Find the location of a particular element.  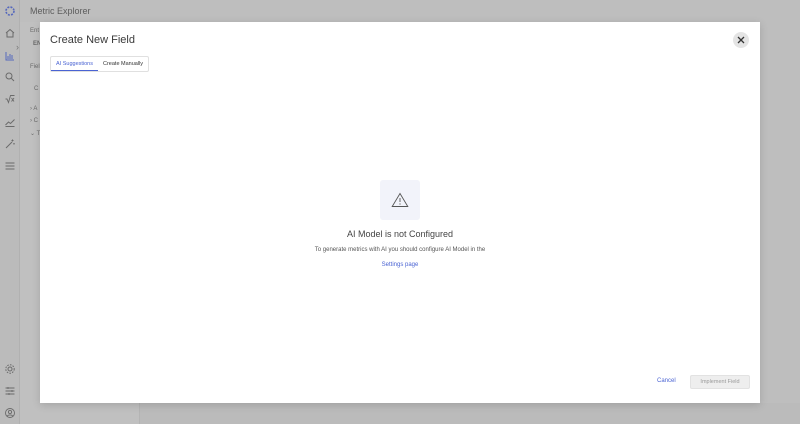

warning-icon-container is located at coordinates (400, 200).